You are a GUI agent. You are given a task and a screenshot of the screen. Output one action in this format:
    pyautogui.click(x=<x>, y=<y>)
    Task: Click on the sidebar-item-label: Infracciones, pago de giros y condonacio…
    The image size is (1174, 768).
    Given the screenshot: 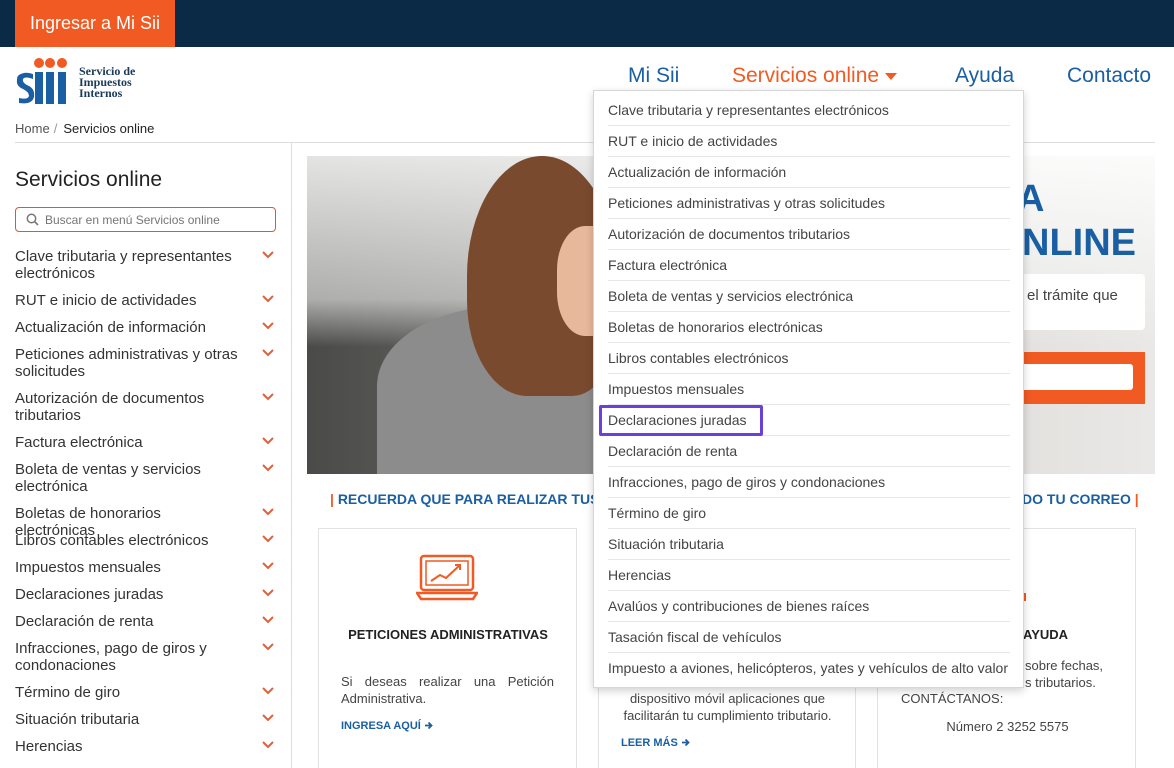 What is the action you would take?
    pyautogui.click(x=111, y=657)
    